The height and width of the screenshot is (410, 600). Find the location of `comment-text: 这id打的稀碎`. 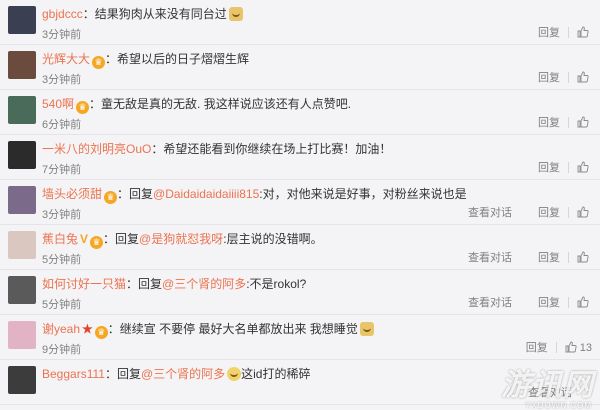

comment-text: 这id打的稀碎 is located at coordinates (276, 374).